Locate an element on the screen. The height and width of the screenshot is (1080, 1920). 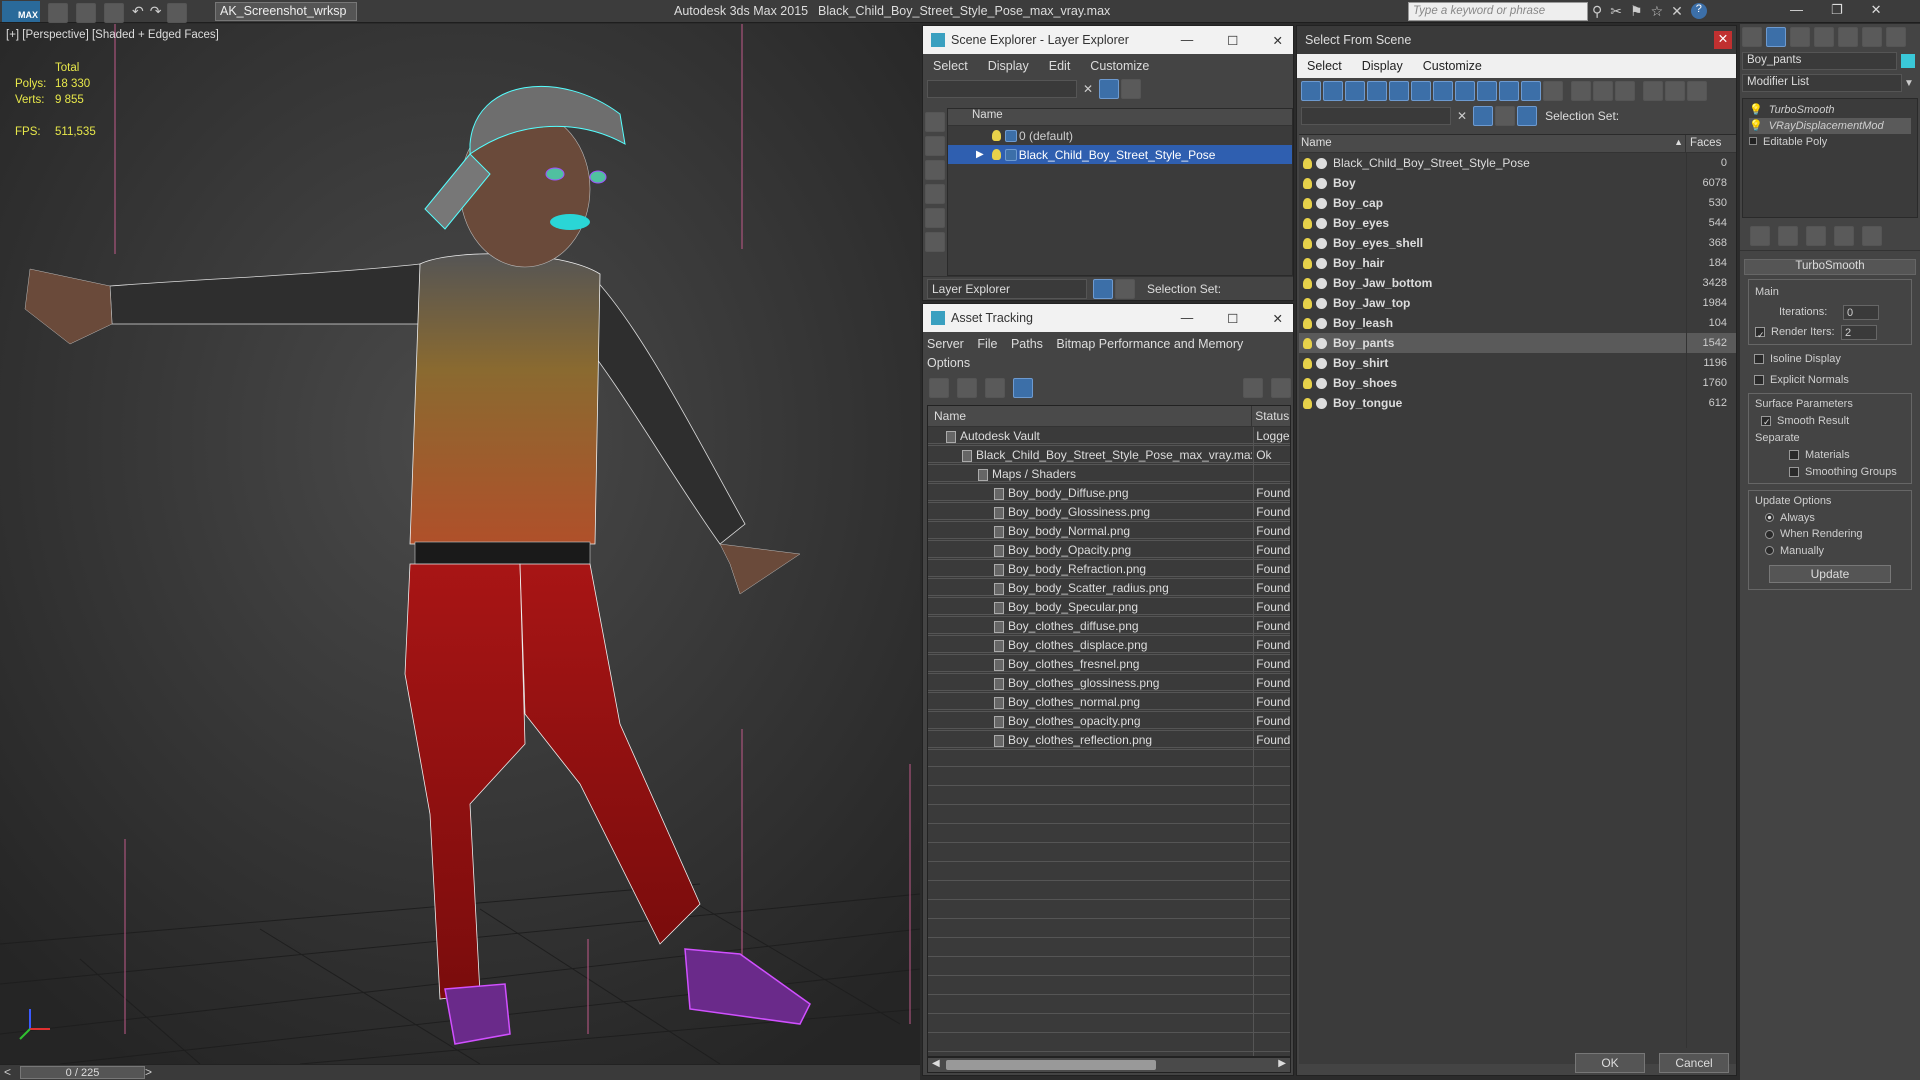
workspace-dropdown: AK_Screenshot_wrksp is located at coordinates (286, 11).